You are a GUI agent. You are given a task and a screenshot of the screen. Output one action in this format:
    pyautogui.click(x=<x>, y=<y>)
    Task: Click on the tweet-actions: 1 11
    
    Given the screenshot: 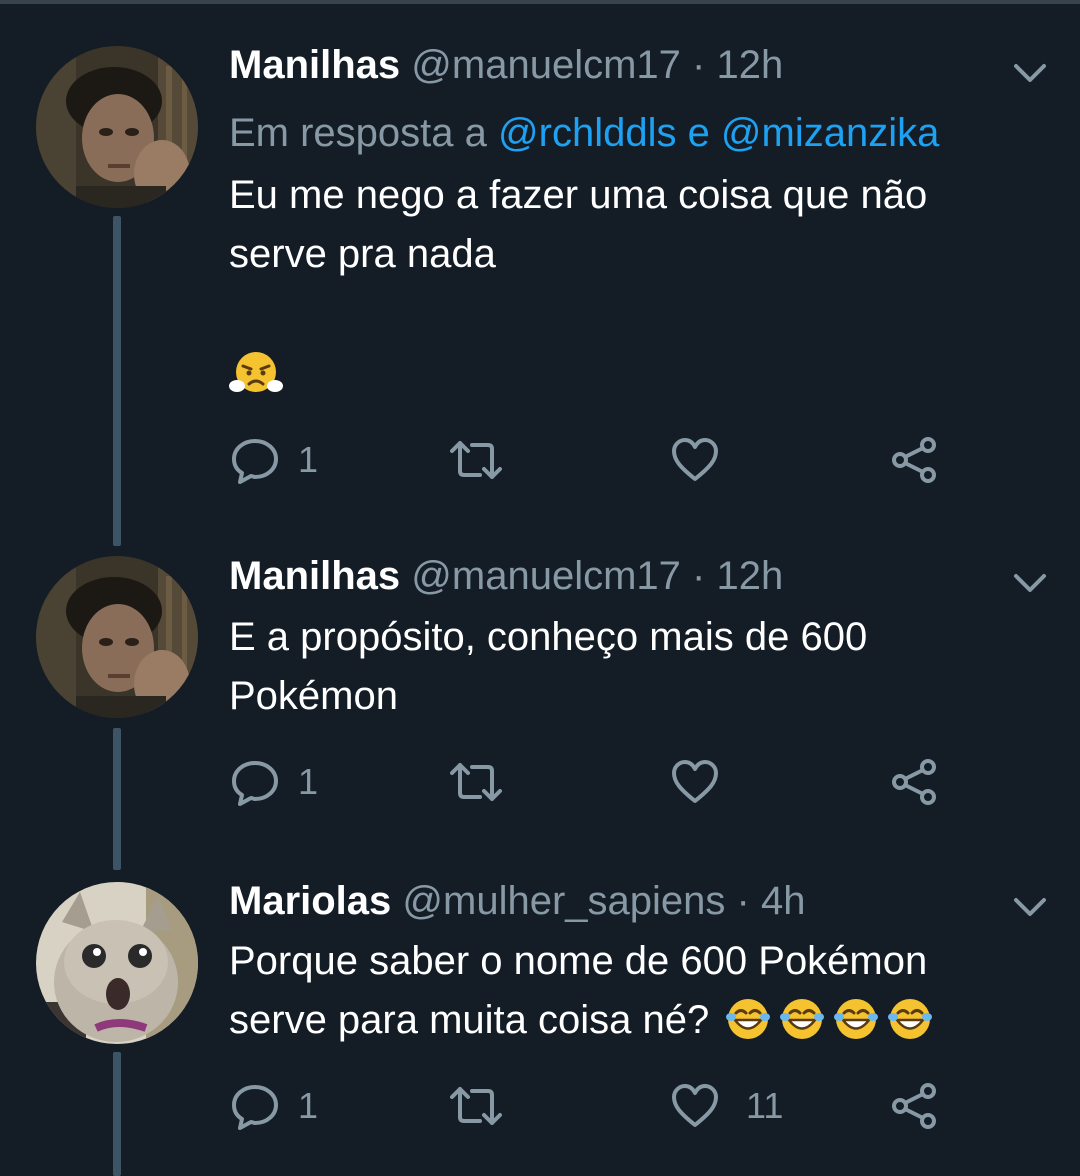 What is the action you would take?
    pyautogui.click(x=540, y=1106)
    